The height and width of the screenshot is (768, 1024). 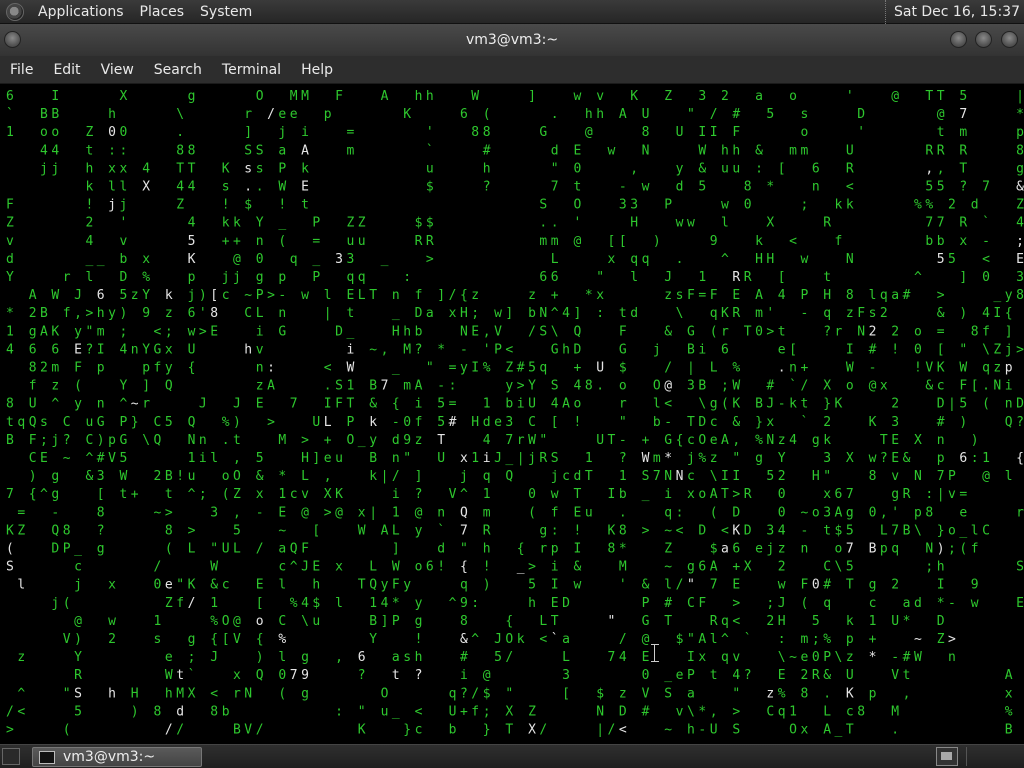 What do you see at coordinates (328, 404) in the screenshot?
I see `rain-glyph: I` at bounding box center [328, 404].